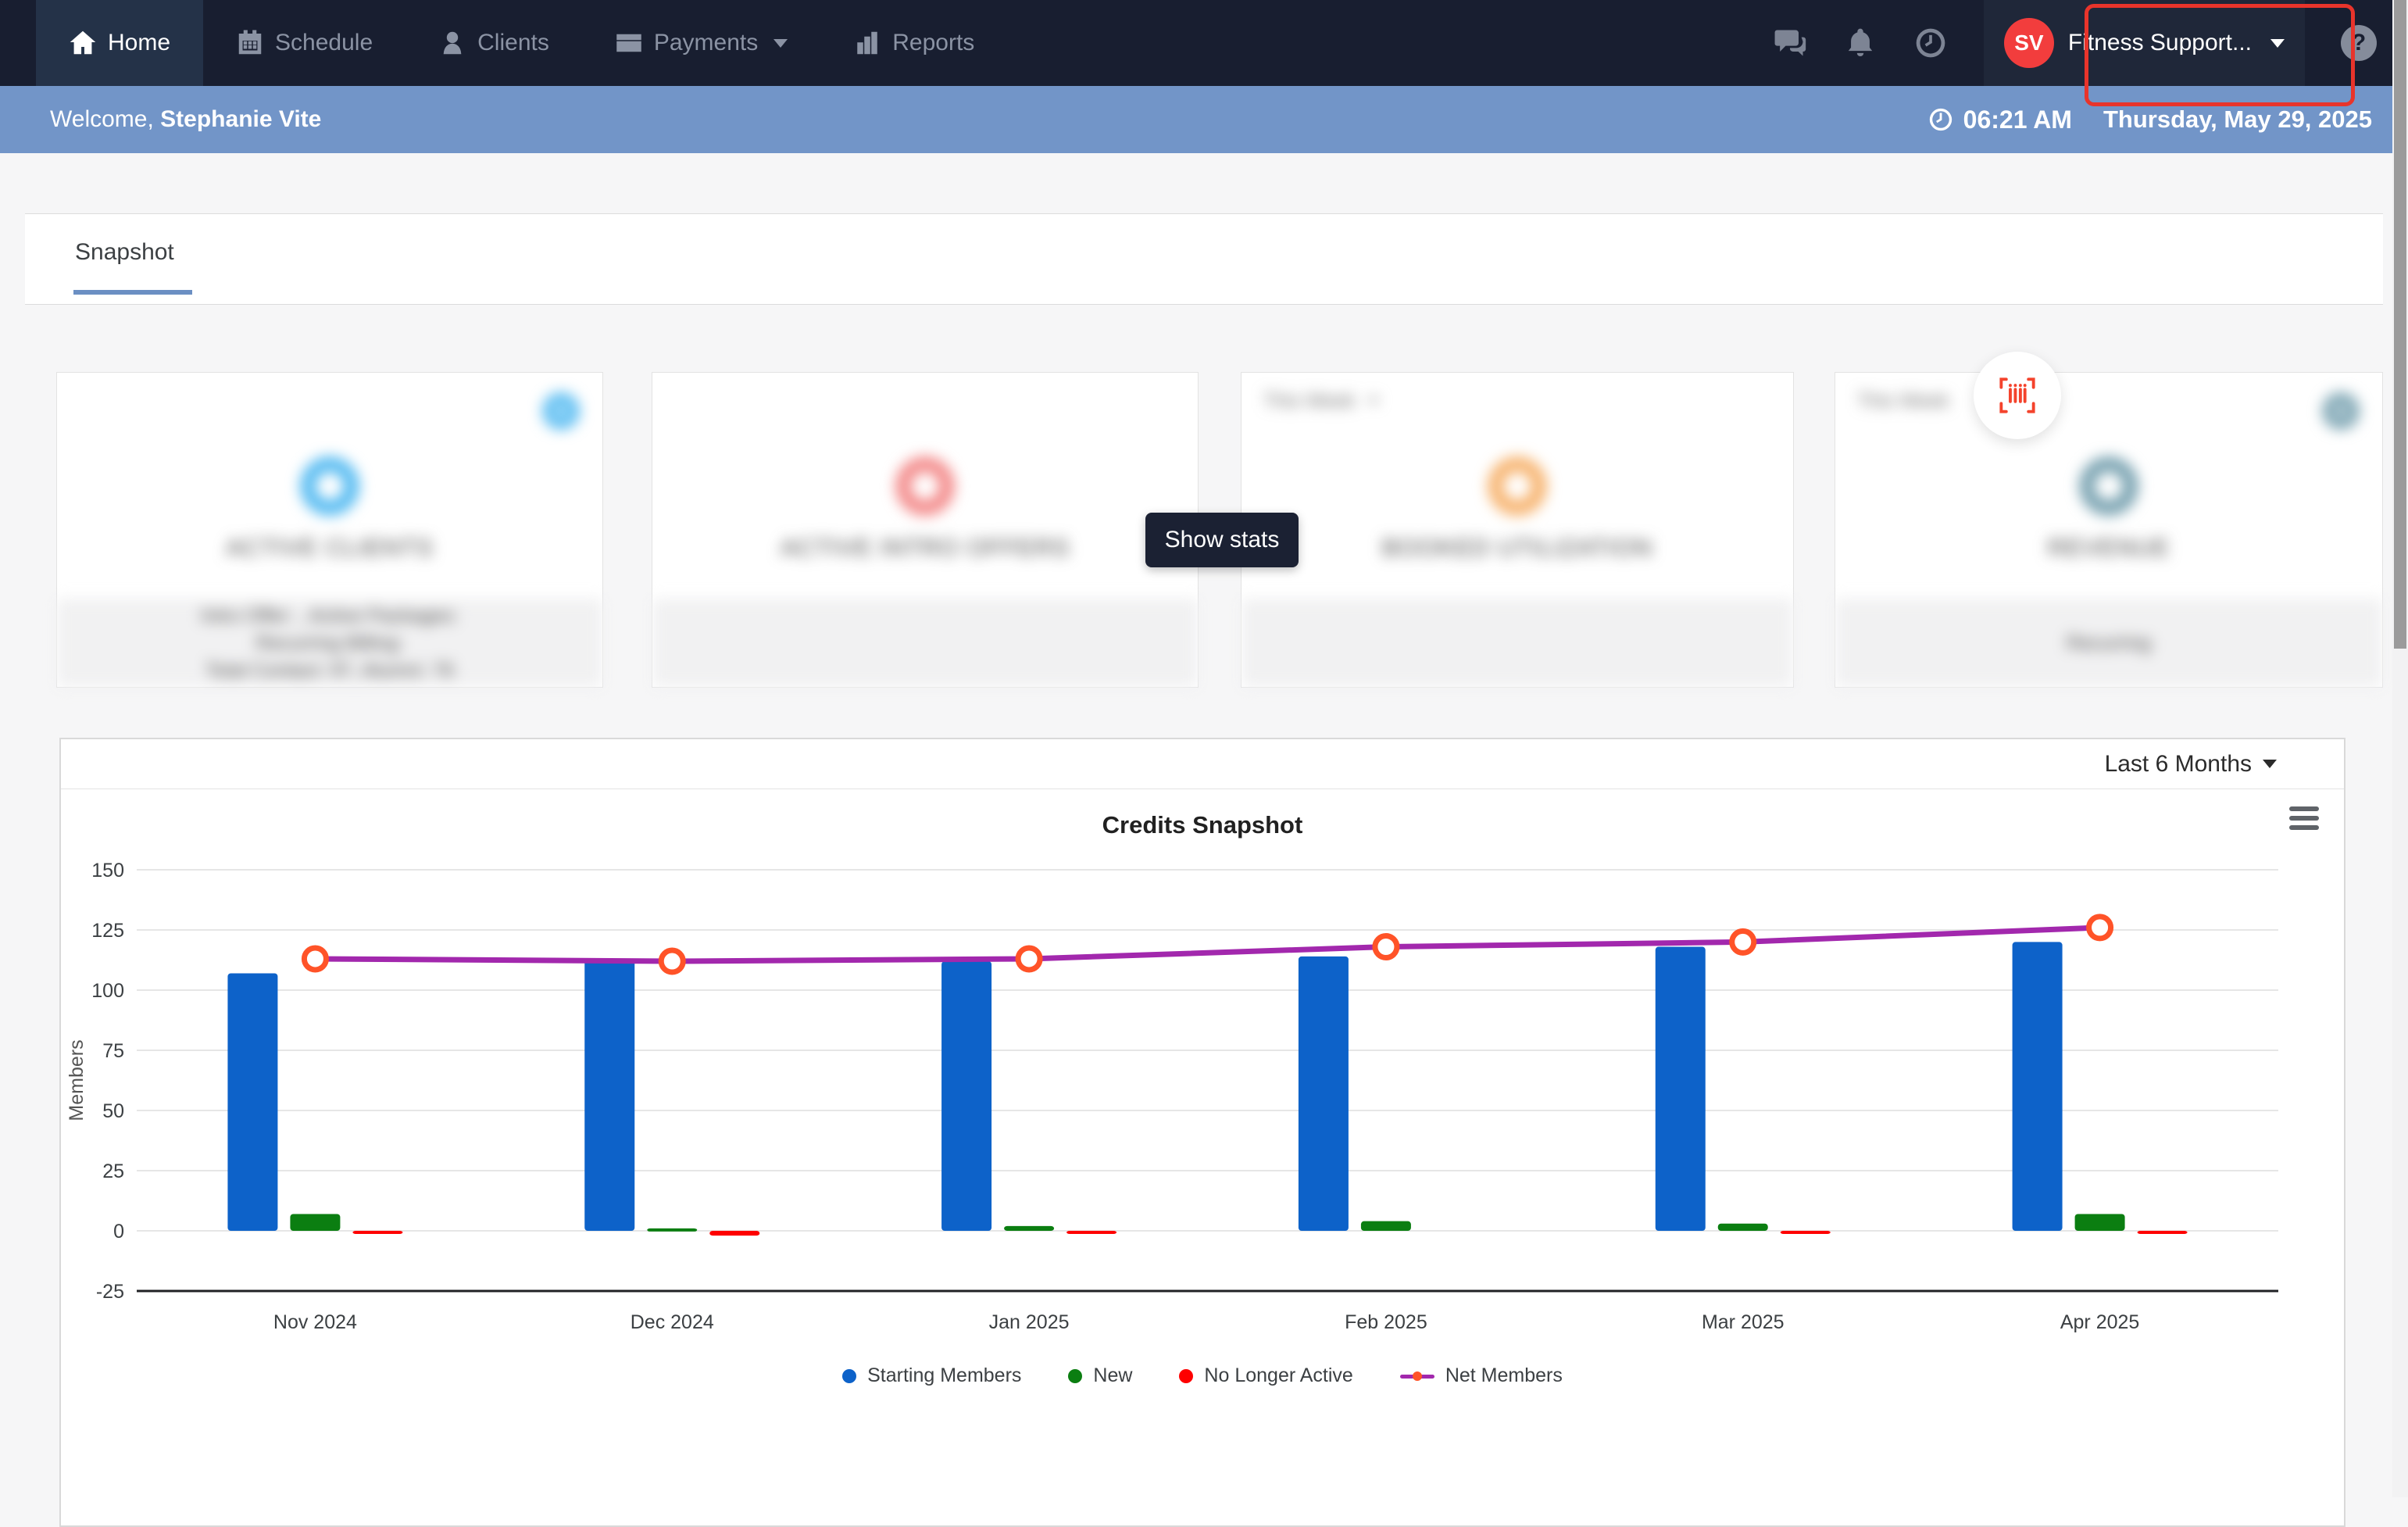  I want to click on net-members-marker-icon, so click(1416, 1376).